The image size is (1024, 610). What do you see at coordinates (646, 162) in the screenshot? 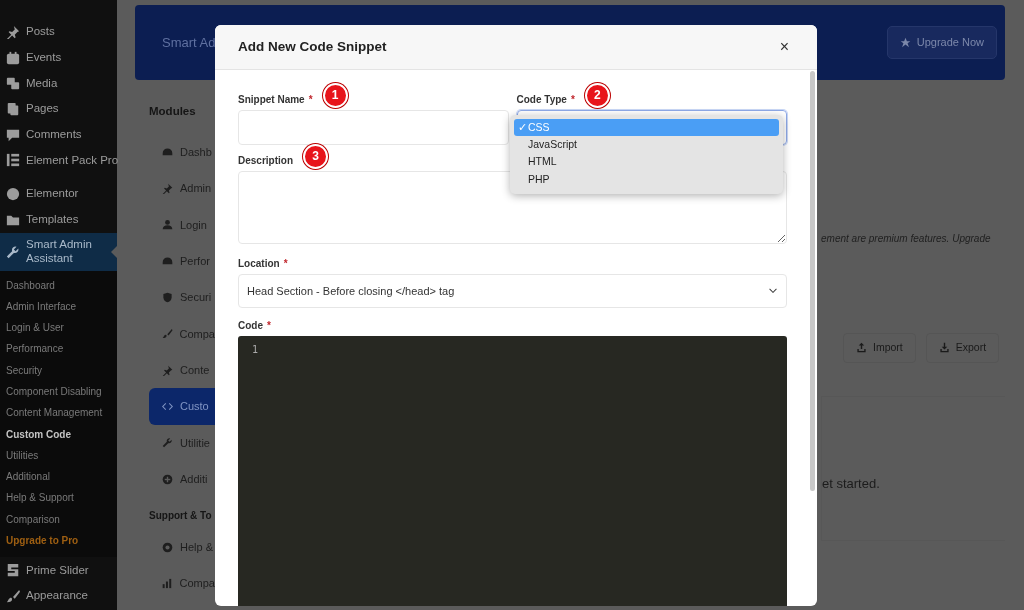
I see `dropdown-option: HTML` at bounding box center [646, 162].